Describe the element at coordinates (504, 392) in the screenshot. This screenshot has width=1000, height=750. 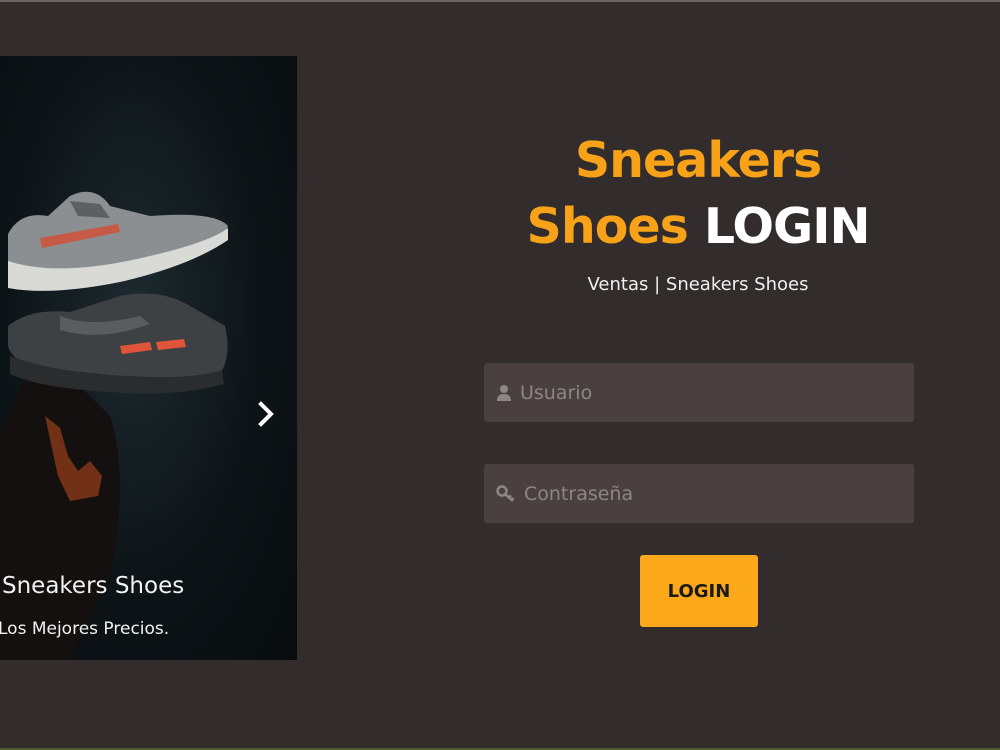
I see `user-icon` at that location.